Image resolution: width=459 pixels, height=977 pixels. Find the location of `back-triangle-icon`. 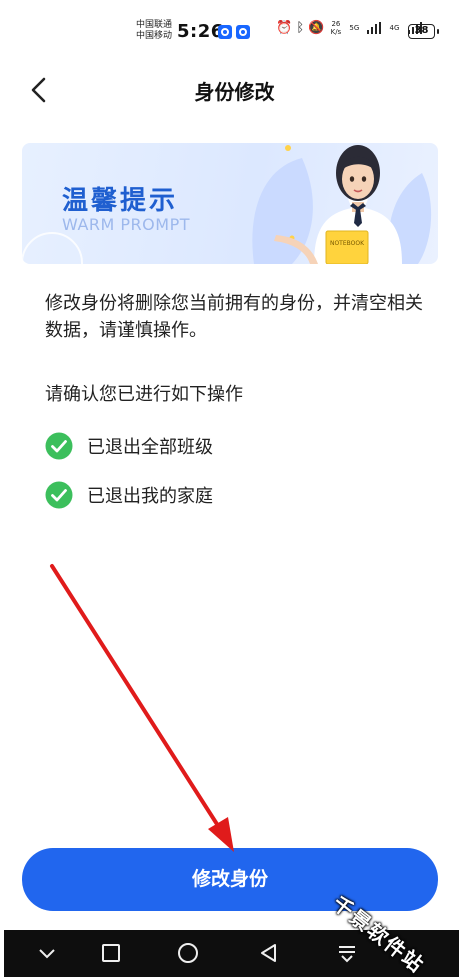

back-triangle-icon is located at coordinates (269, 953).